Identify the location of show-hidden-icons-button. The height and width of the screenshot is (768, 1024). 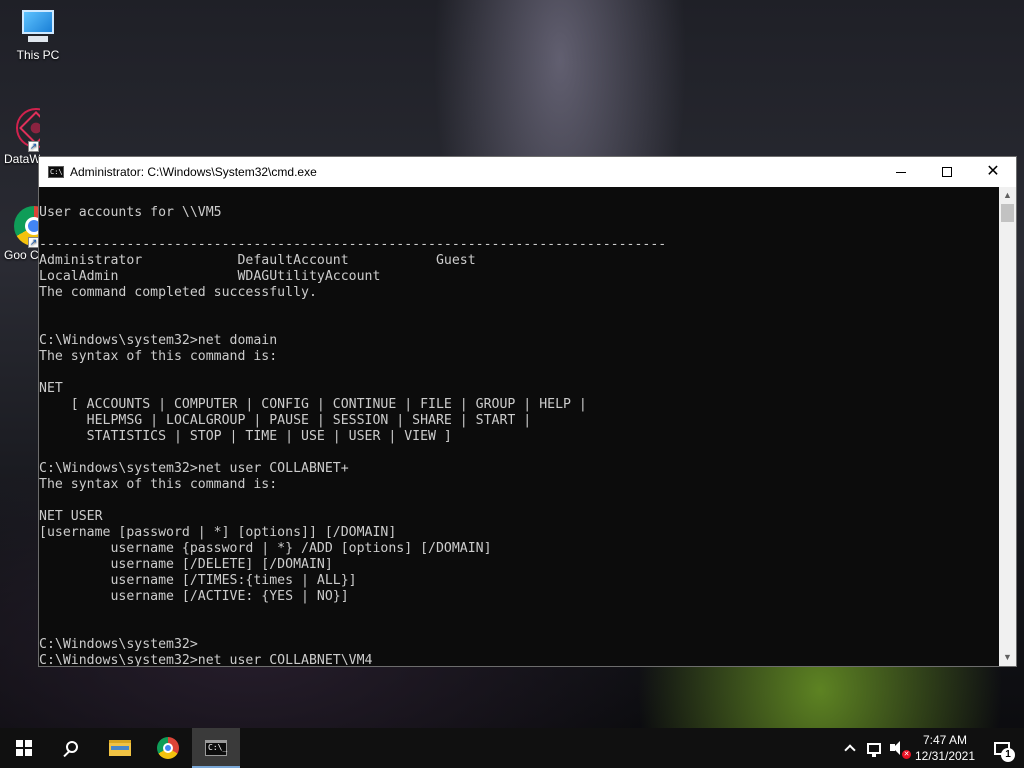
(850, 748).